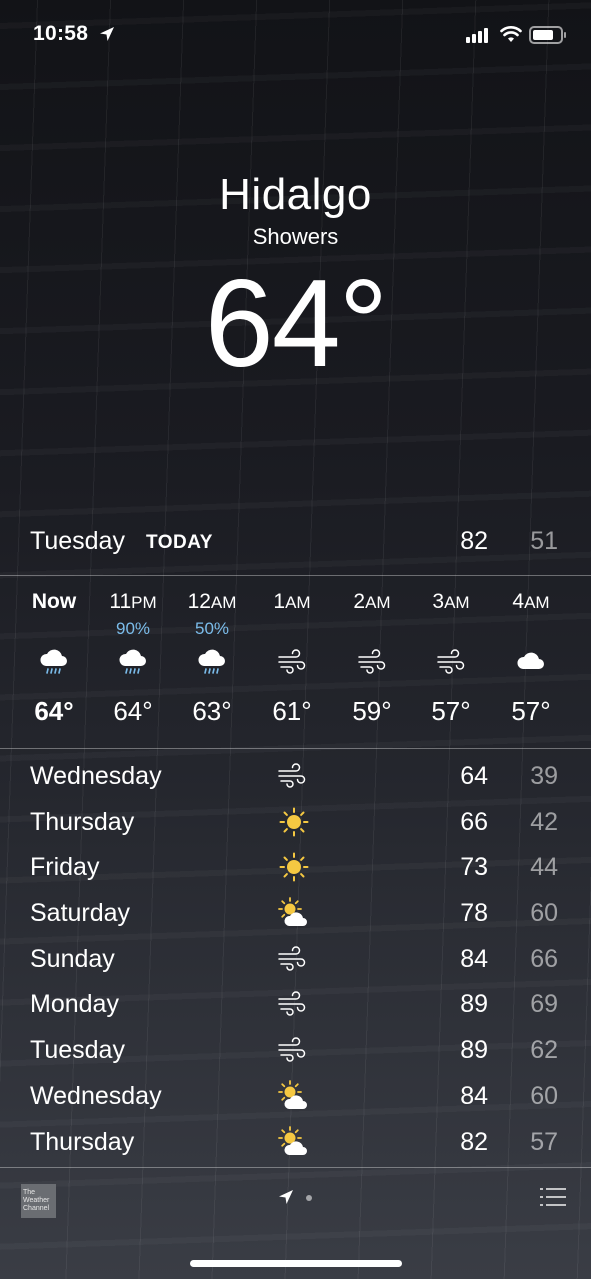 This screenshot has width=591, height=1279. I want to click on hour-number: 12, so click(199, 601).